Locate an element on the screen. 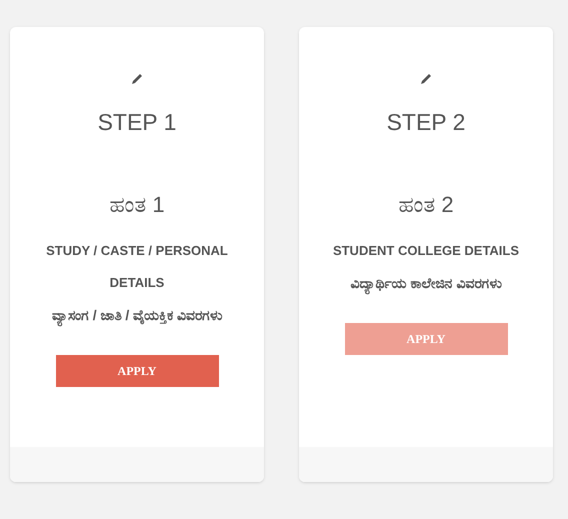 This screenshot has width=568, height=519. step-title: STEP 1 is located at coordinates (137, 122).